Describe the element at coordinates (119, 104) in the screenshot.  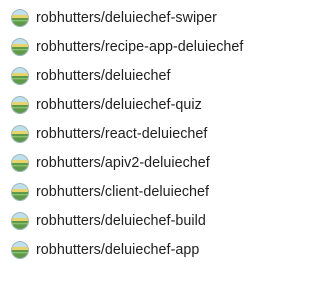
I see `repo-name: robhutters/deluiechef-quiz` at that location.